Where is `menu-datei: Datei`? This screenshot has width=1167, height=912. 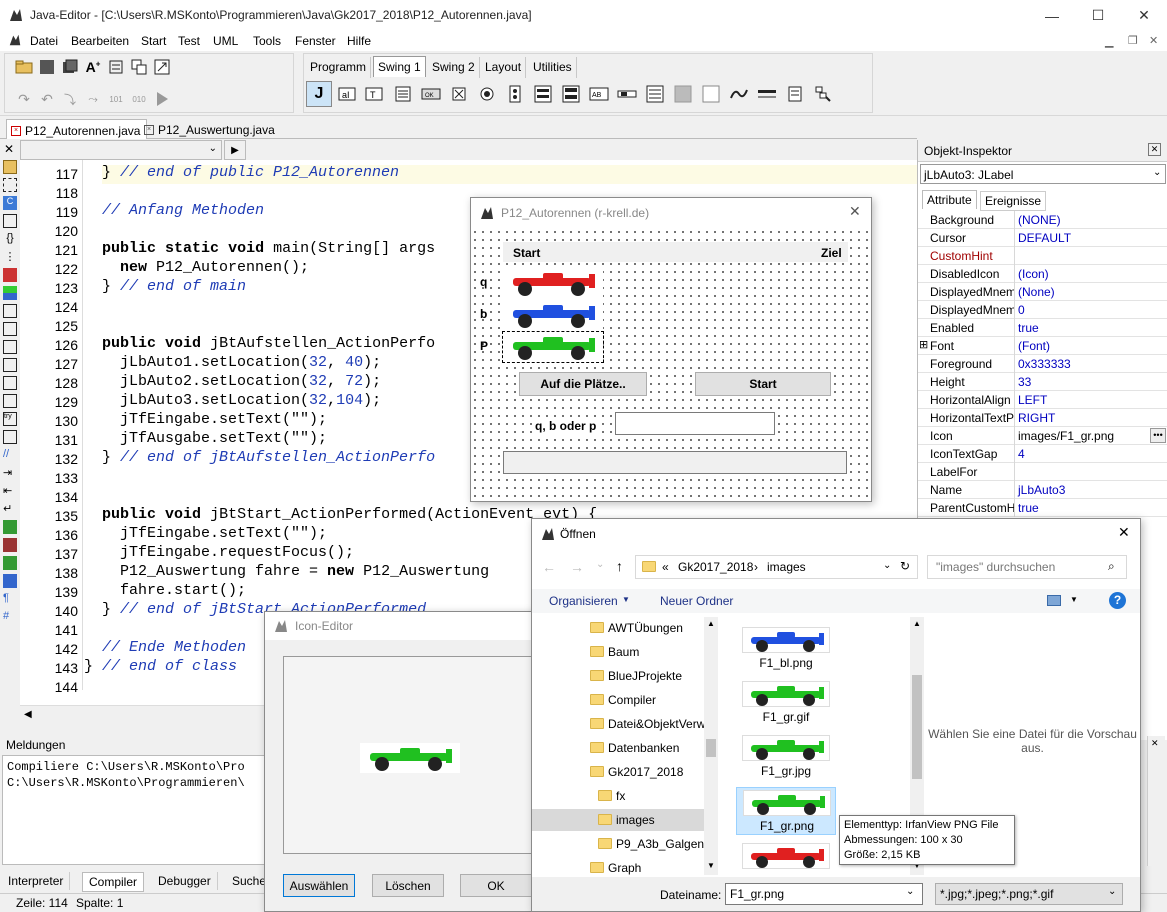
menu-datei: Datei is located at coordinates (44, 41).